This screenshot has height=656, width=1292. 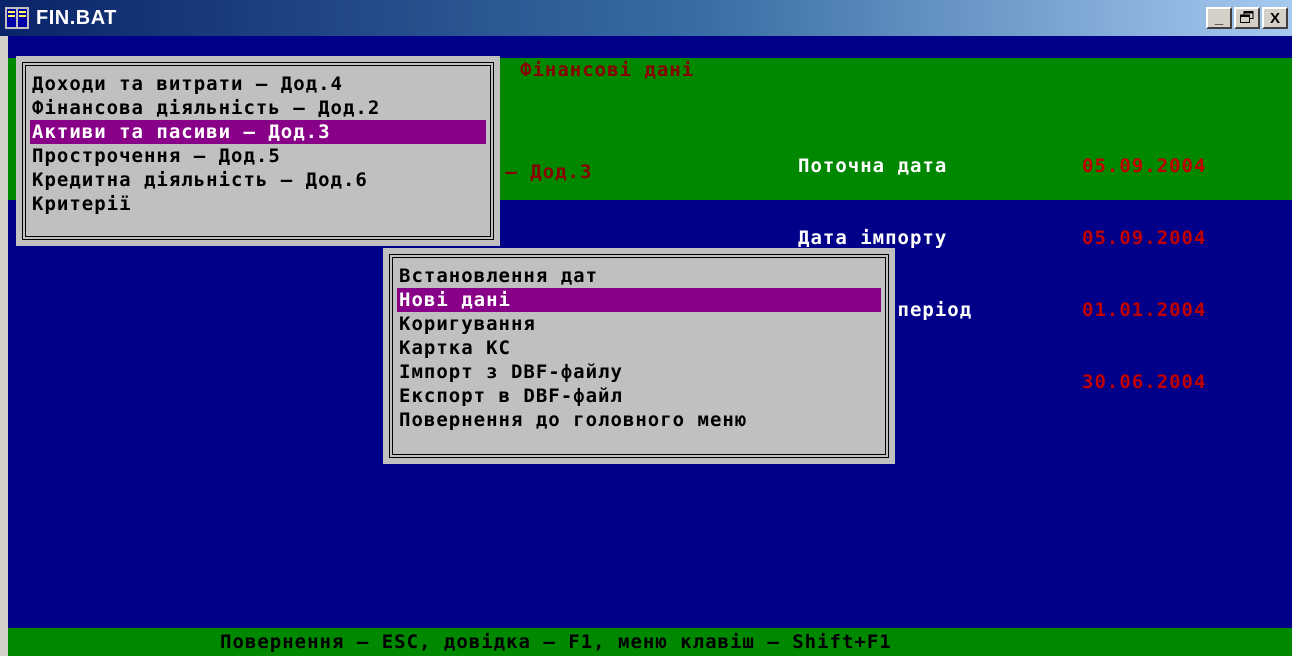 I want to click on menu-item-overdue: Прострочення – Дод.5, so click(x=258, y=156).